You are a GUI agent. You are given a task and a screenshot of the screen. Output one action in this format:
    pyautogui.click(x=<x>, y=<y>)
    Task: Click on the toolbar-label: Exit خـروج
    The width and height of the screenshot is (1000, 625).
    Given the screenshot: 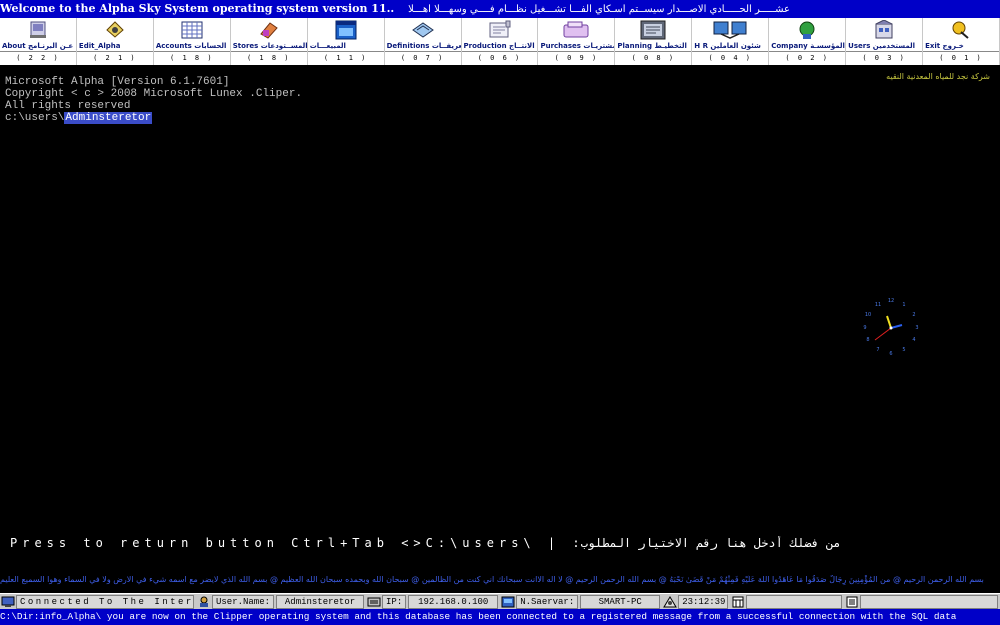 What is the action you would take?
    pyautogui.click(x=961, y=46)
    